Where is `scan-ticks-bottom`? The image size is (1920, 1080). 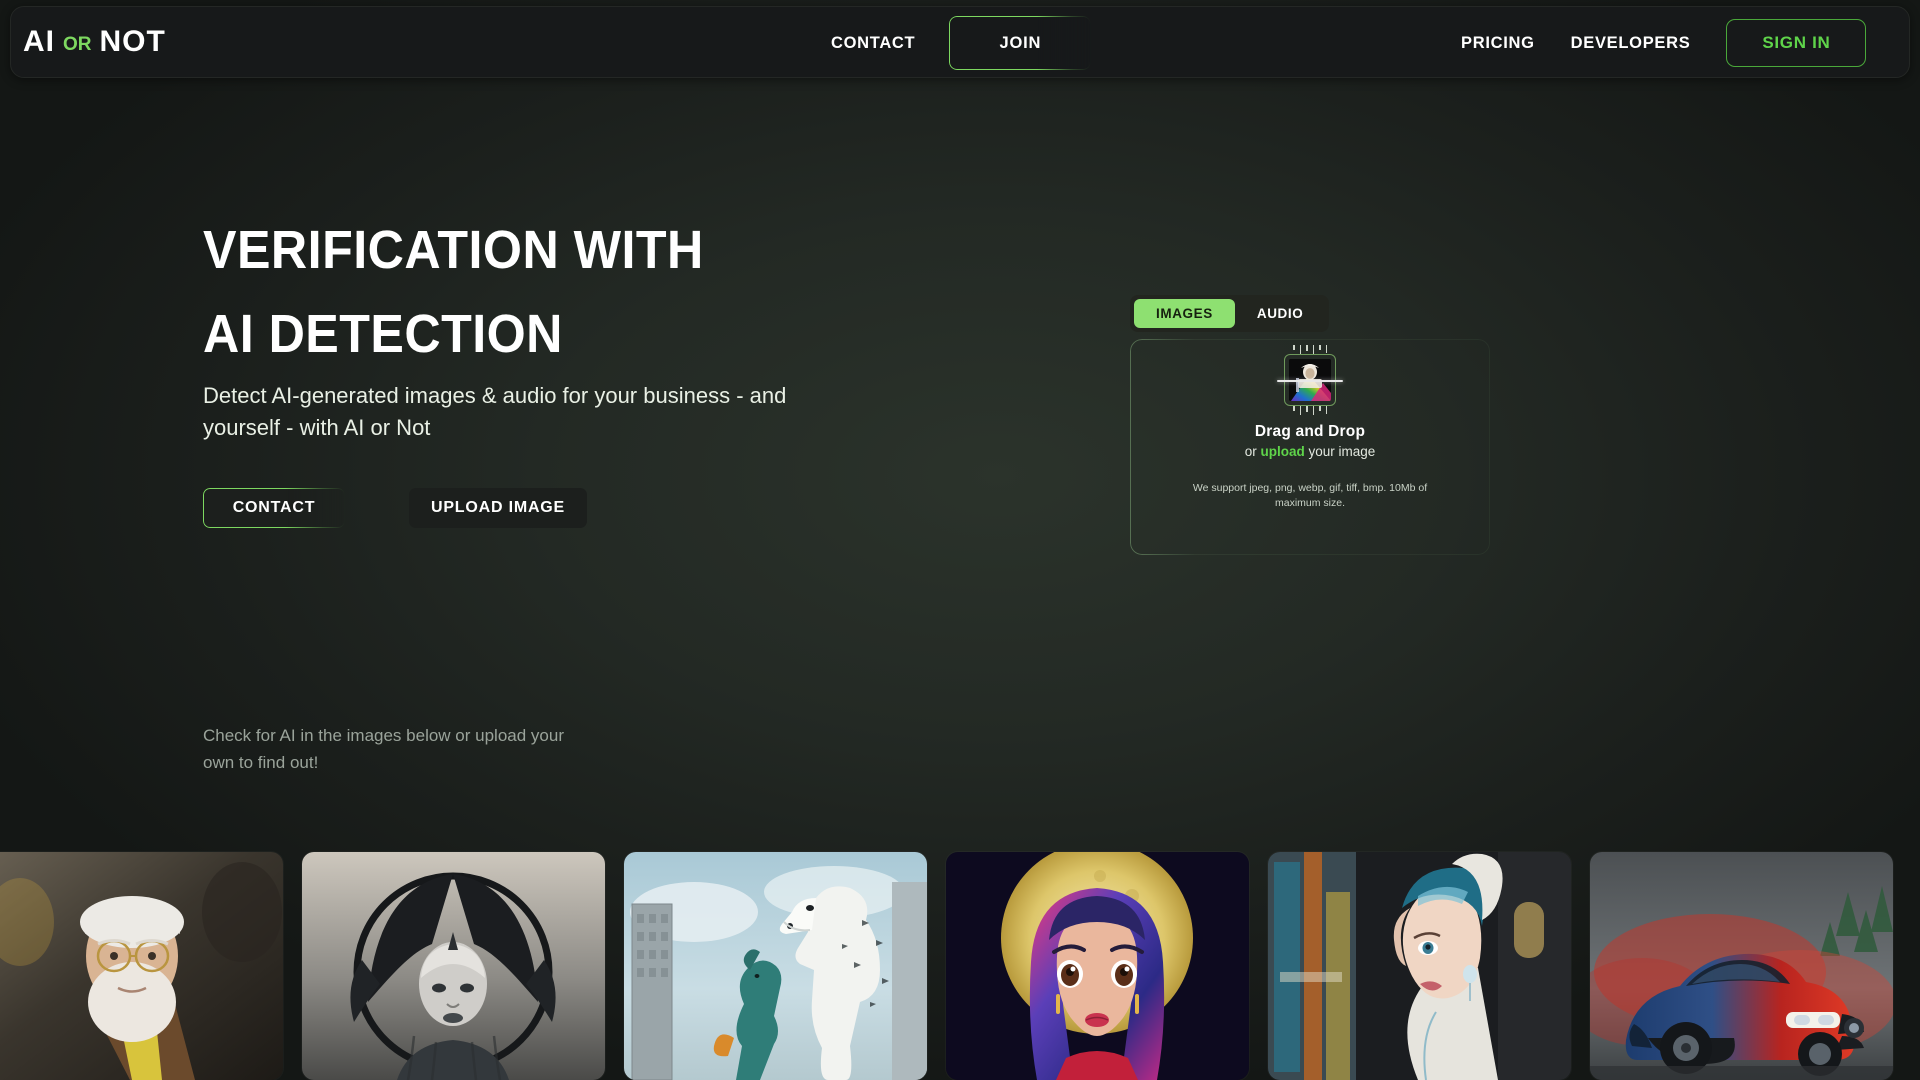
scan-ticks-bottom is located at coordinates (1310, 410).